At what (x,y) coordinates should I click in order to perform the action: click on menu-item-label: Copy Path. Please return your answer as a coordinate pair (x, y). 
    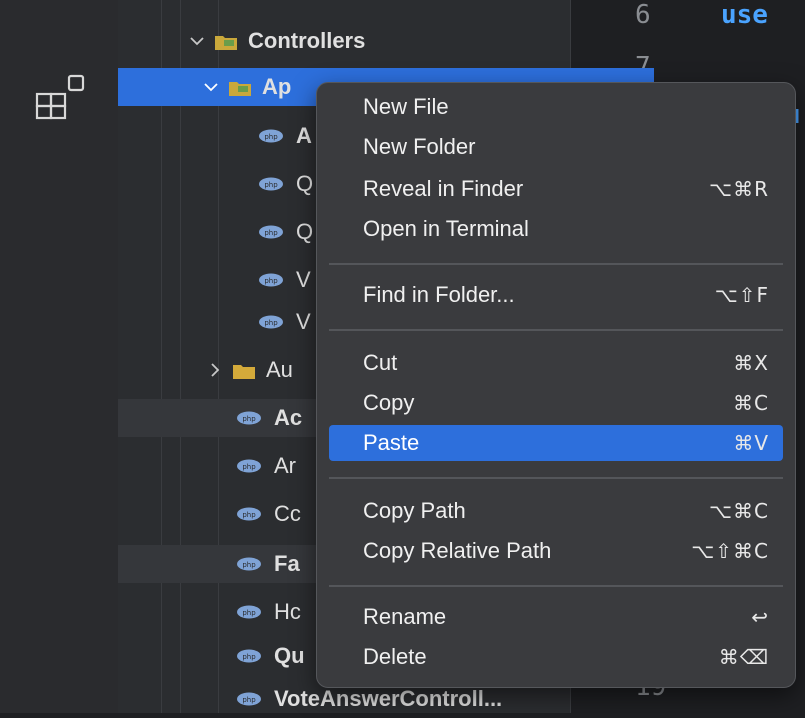
    Looking at the image, I should click on (414, 510).